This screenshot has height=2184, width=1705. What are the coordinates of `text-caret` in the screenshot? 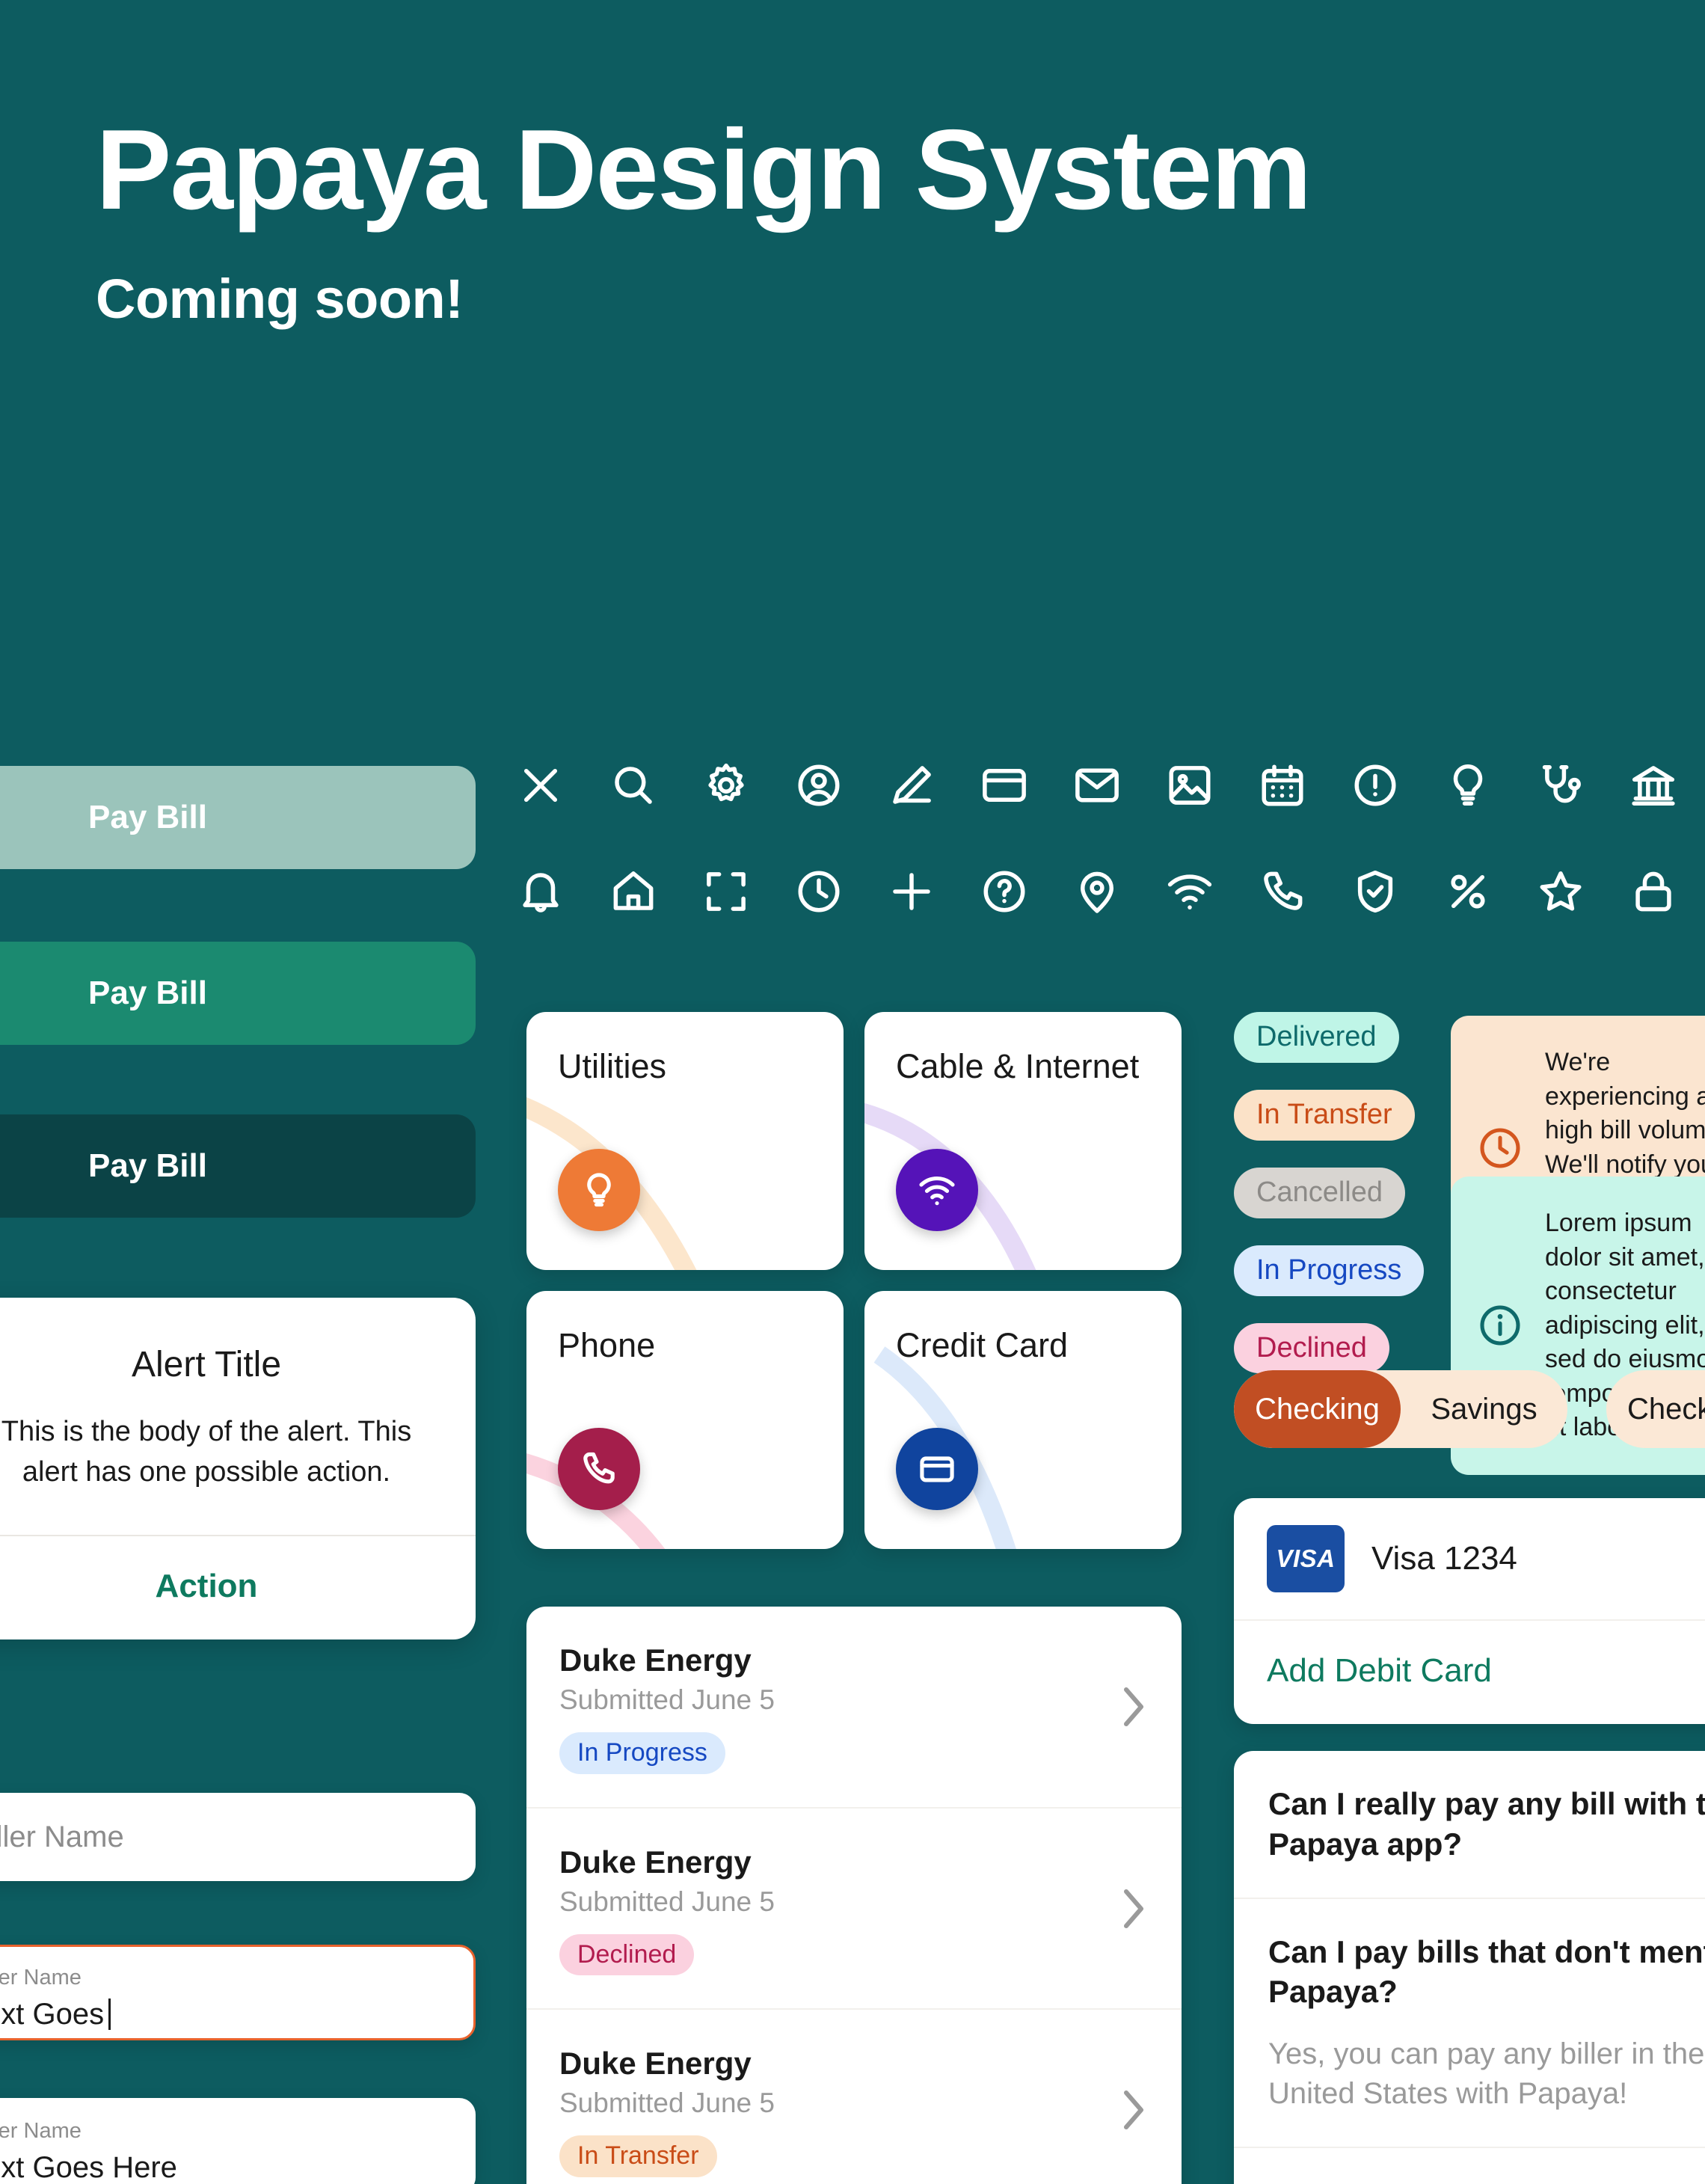 It's located at (109, 2014).